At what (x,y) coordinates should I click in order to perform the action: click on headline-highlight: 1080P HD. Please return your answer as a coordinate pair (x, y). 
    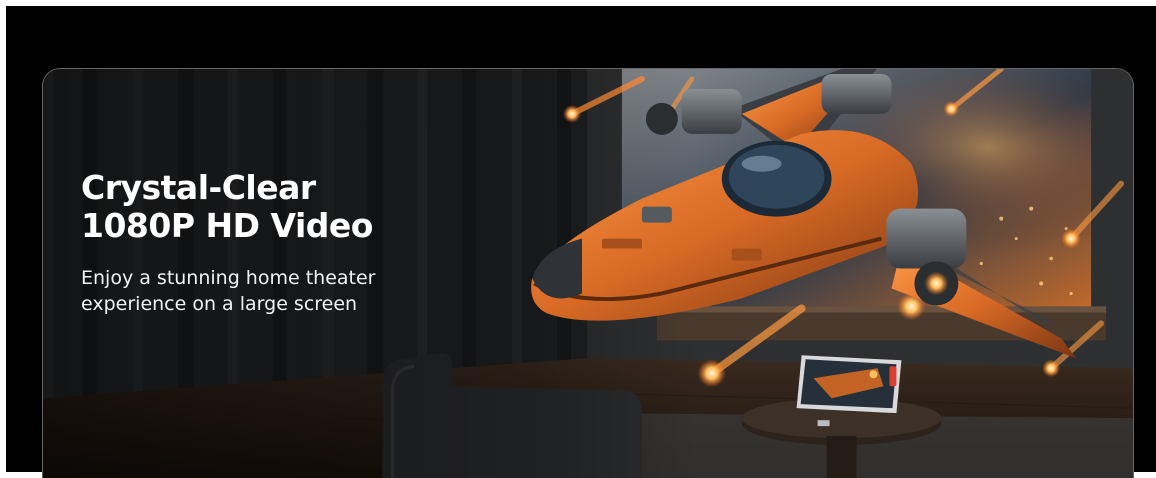
    Looking at the image, I should click on (171, 225).